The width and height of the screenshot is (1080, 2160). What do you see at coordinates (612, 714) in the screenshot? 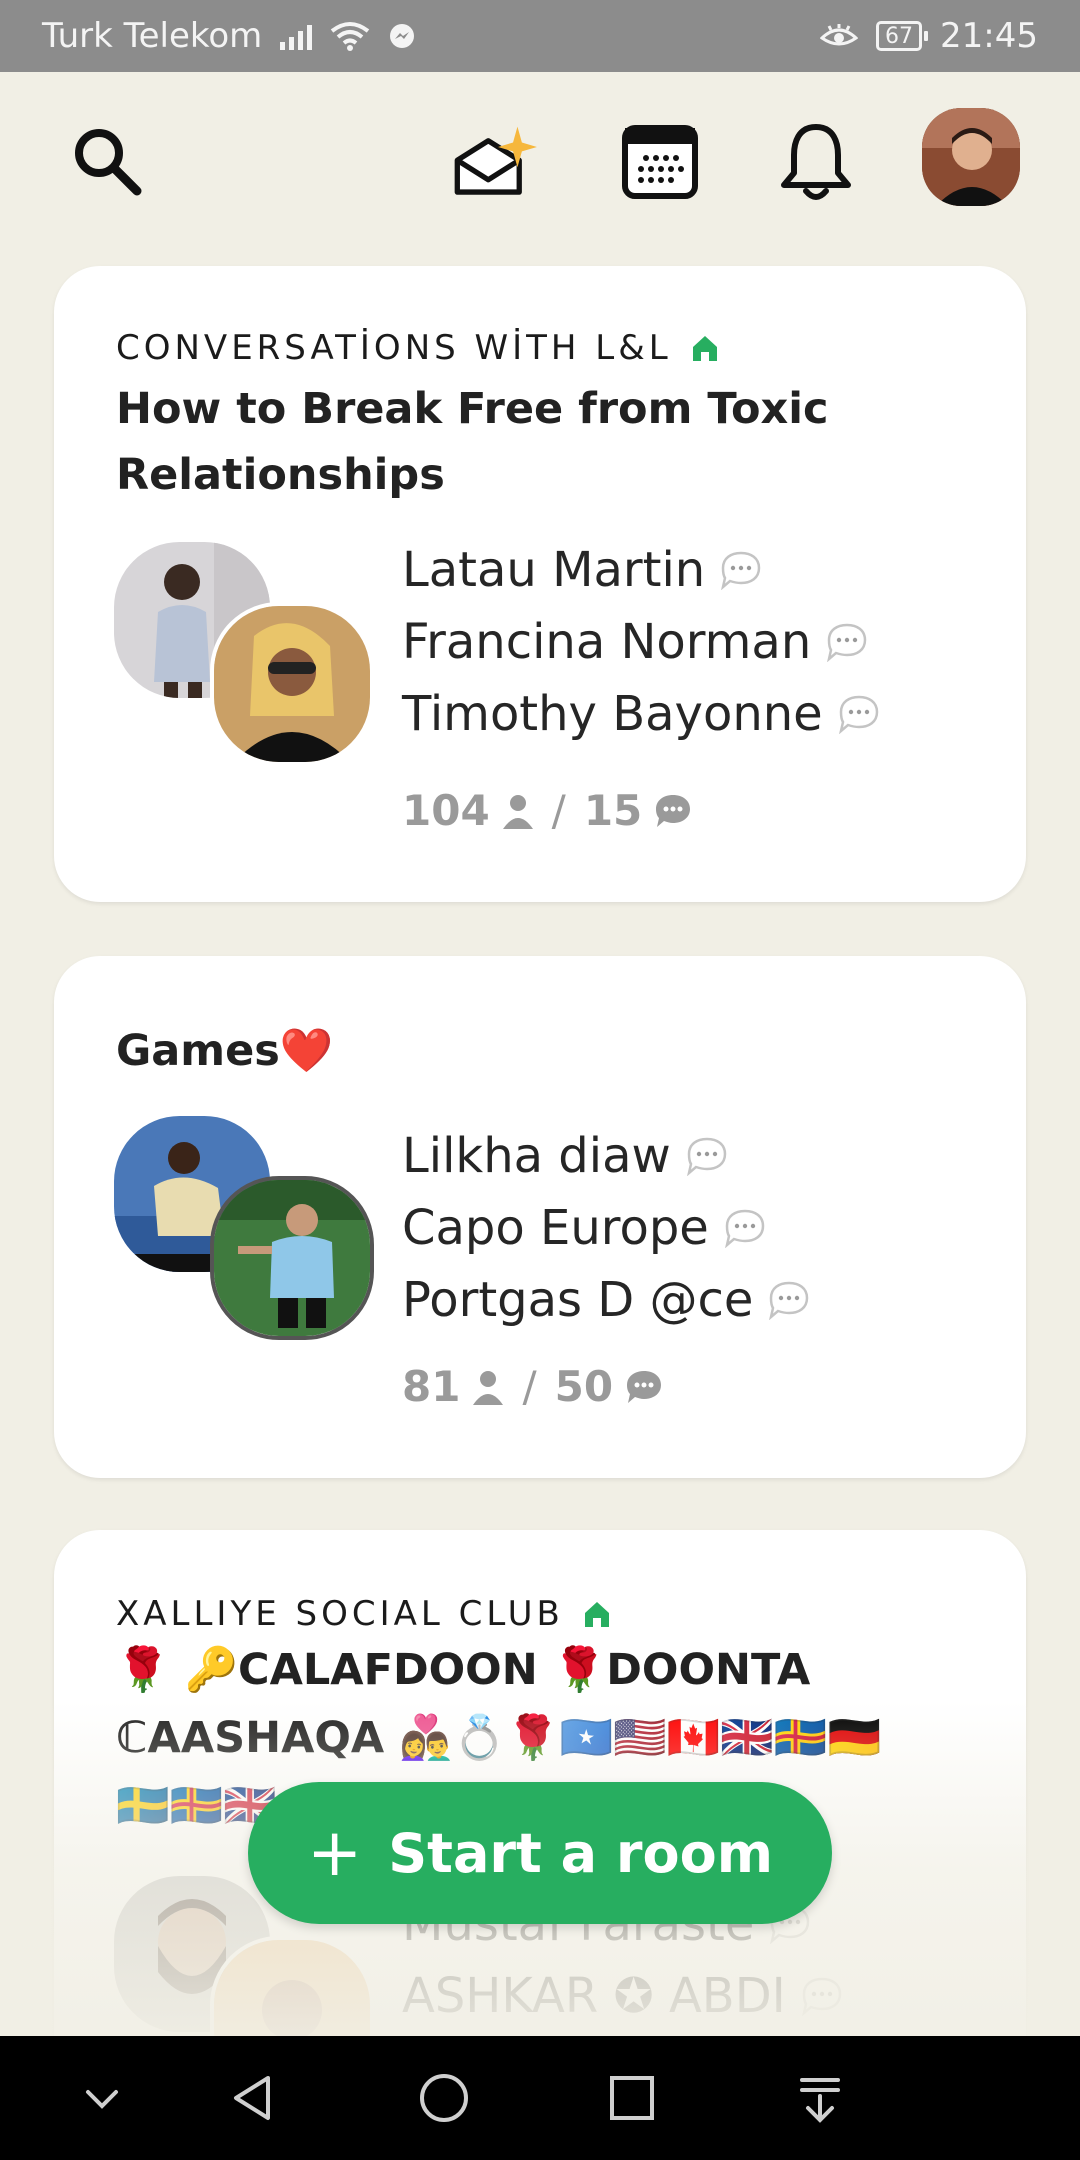
I see `speaker-name-text: Timothy Bayonne` at bounding box center [612, 714].